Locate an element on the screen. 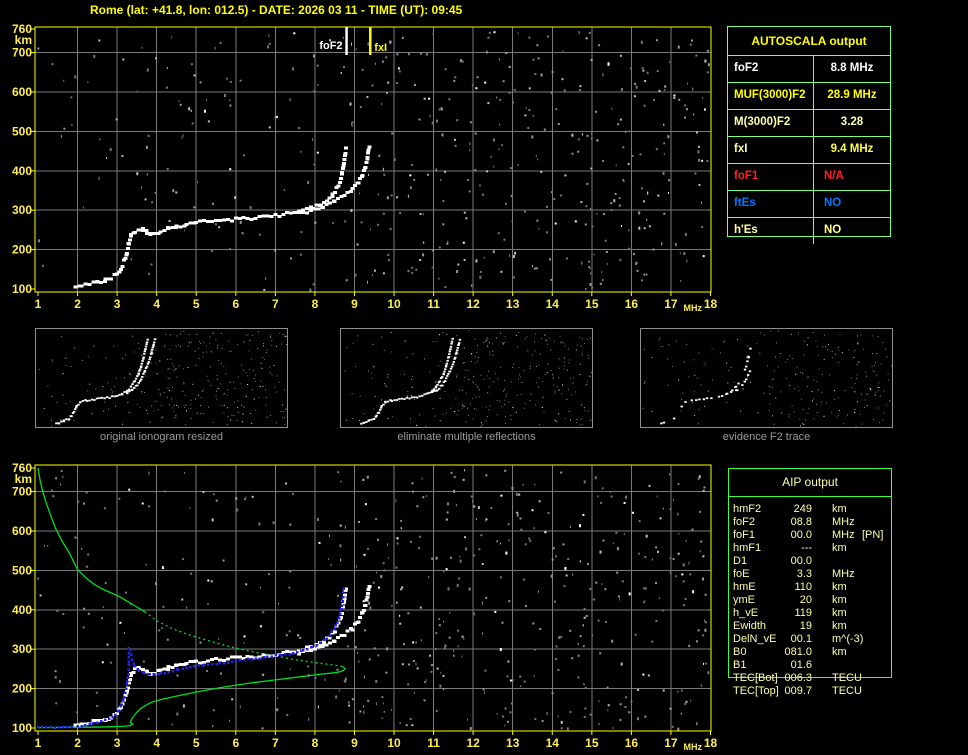 This screenshot has height=755, width=968. autoscala-row-m3000f2: M(3000)F2 3.28 is located at coordinates (809, 122).